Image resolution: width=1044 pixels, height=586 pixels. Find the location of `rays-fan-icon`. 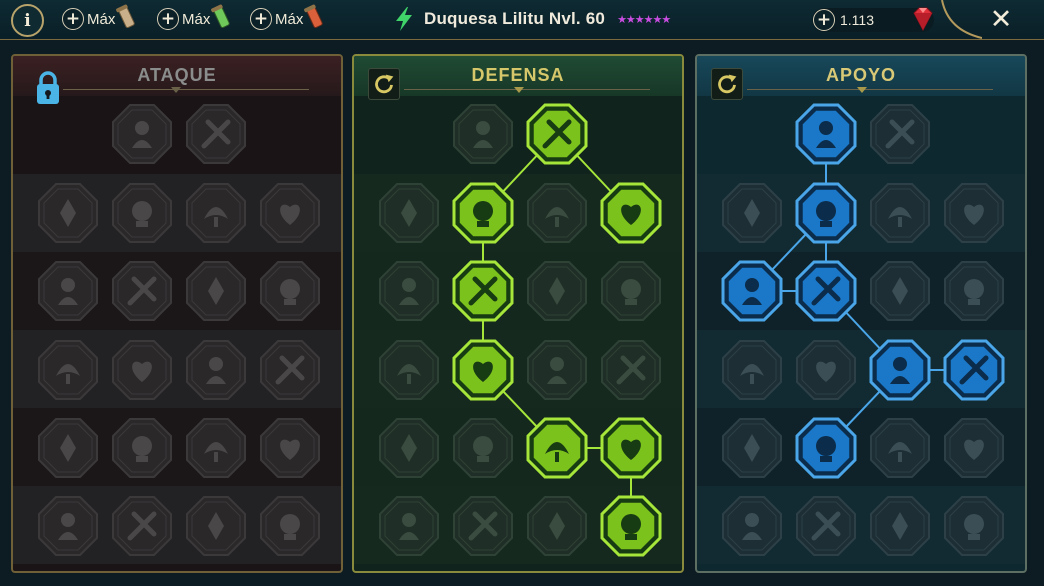

rays-fan-icon is located at coordinates (142, 213).